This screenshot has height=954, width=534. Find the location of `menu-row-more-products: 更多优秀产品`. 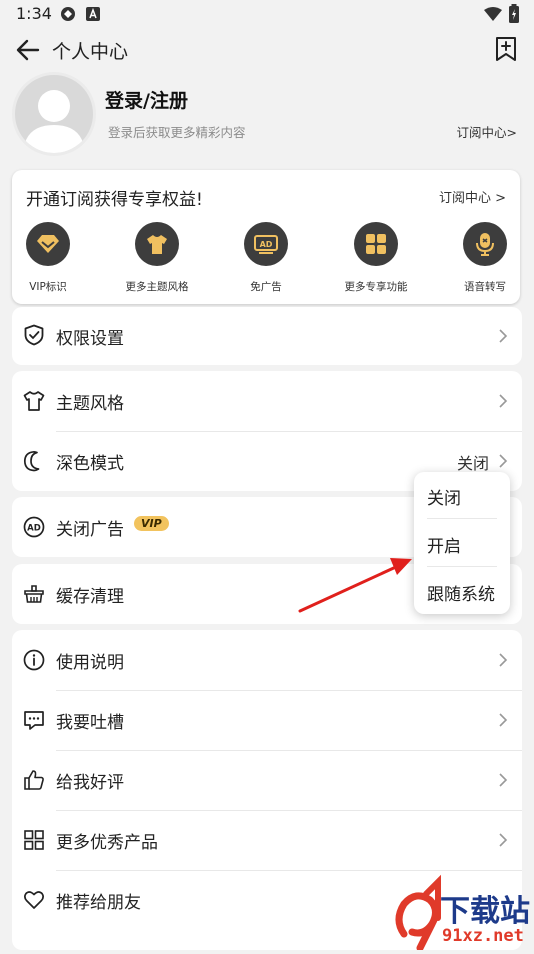

menu-row-more-products: 更多优秀产品 is located at coordinates (267, 840).